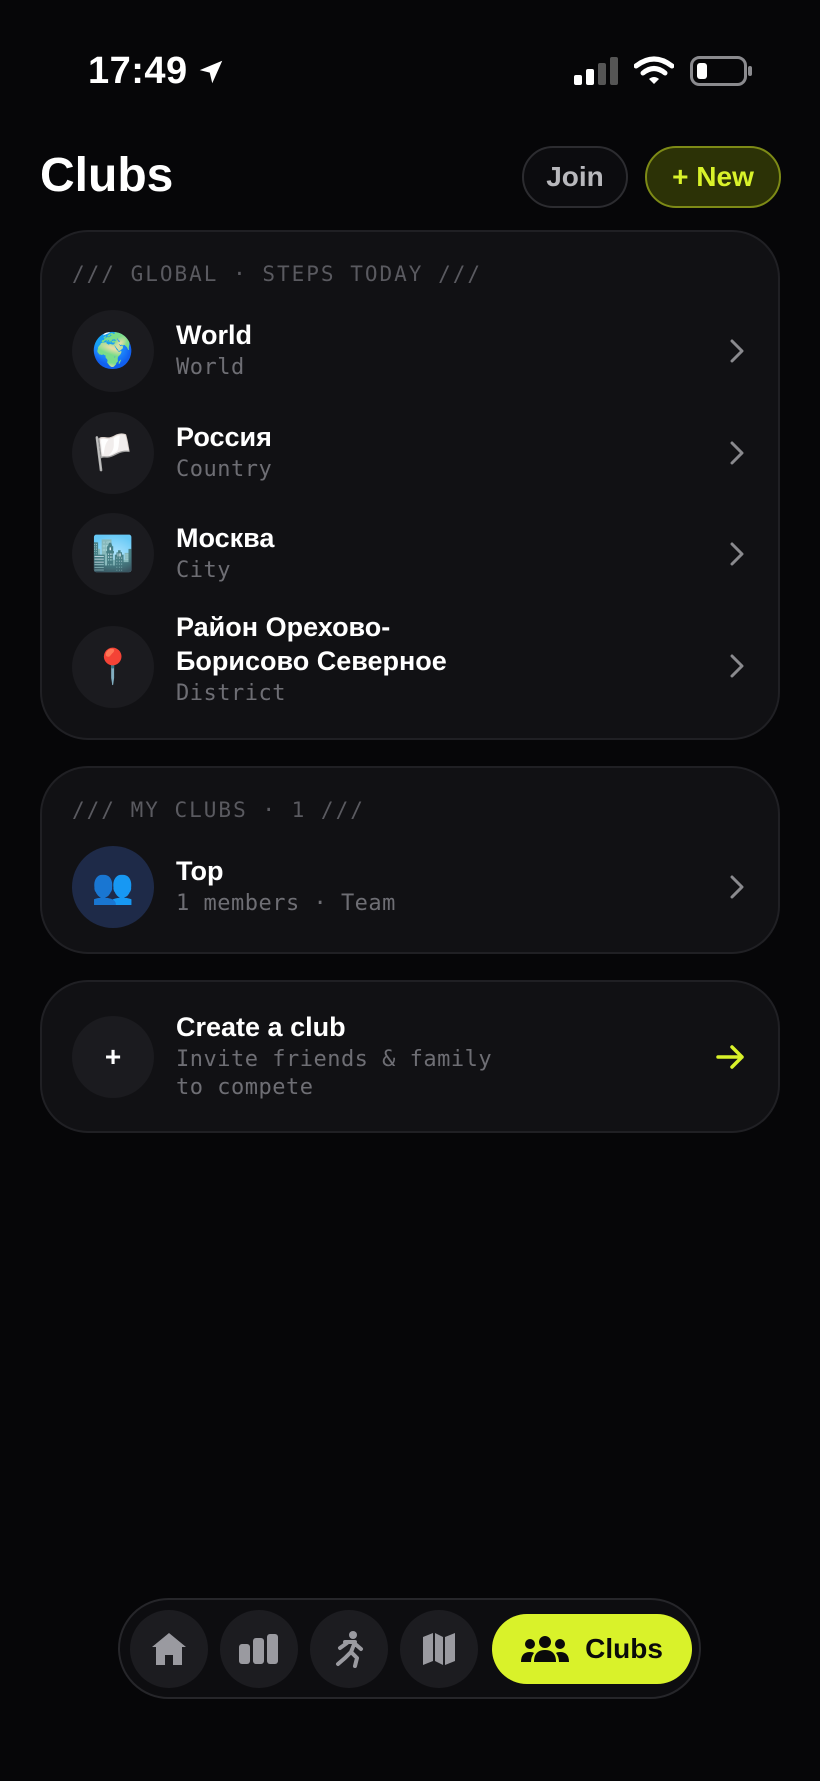 This screenshot has height=1781, width=820. Describe the element at coordinates (286, 903) in the screenshot. I see `row-subtitle: 1 members · Team` at that location.